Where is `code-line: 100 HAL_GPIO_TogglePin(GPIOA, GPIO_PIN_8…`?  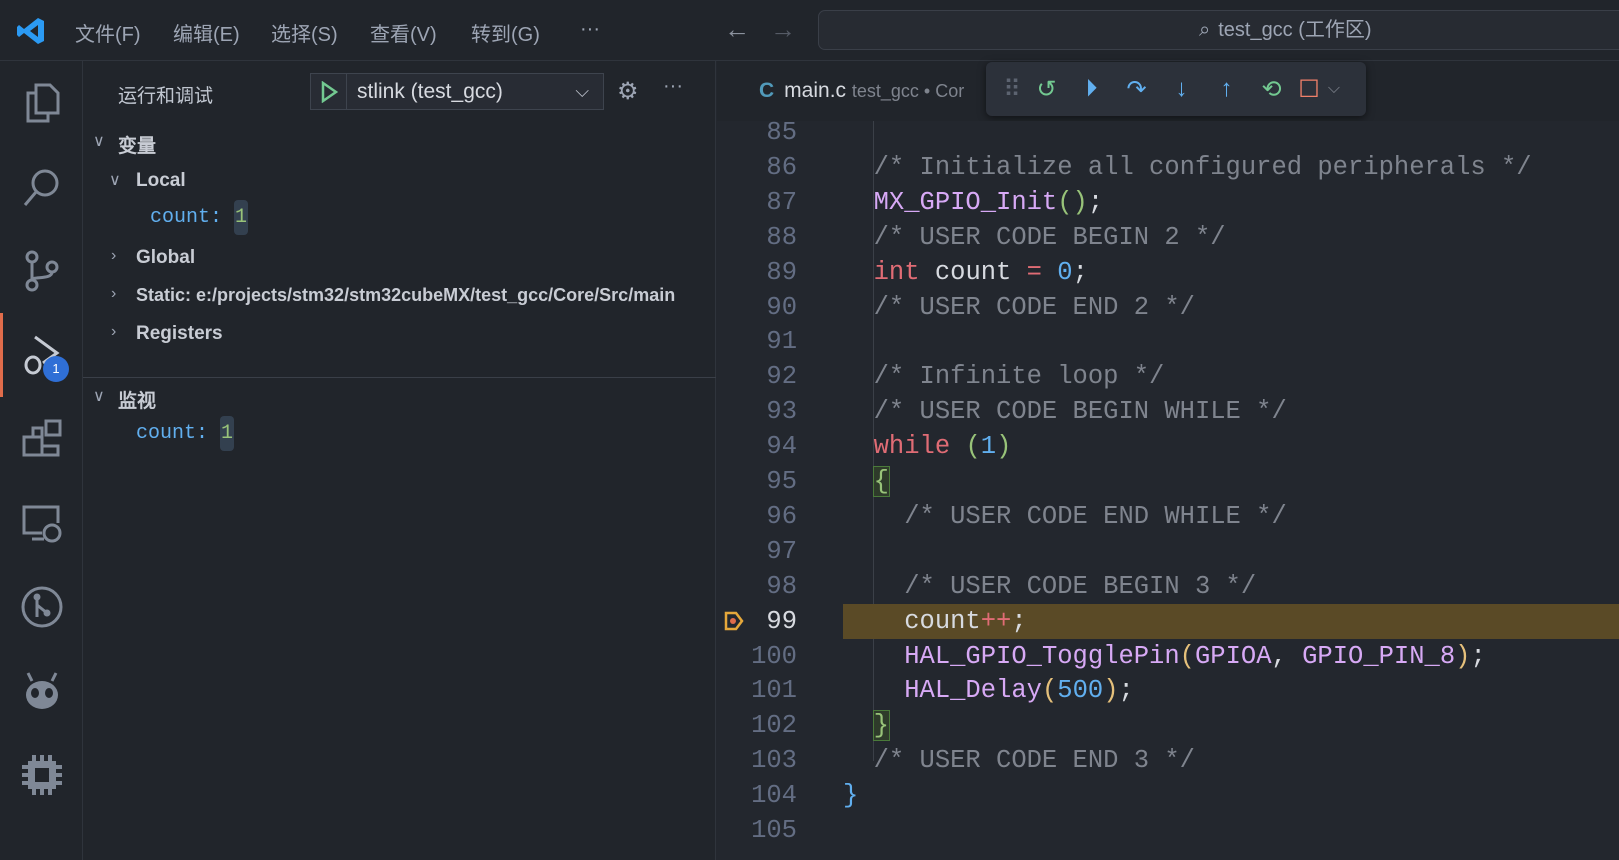 code-line: 100 HAL_GPIO_TogglePin(GPIOA, GPIO_PIN_8… is located at coordinates (1168, 656).